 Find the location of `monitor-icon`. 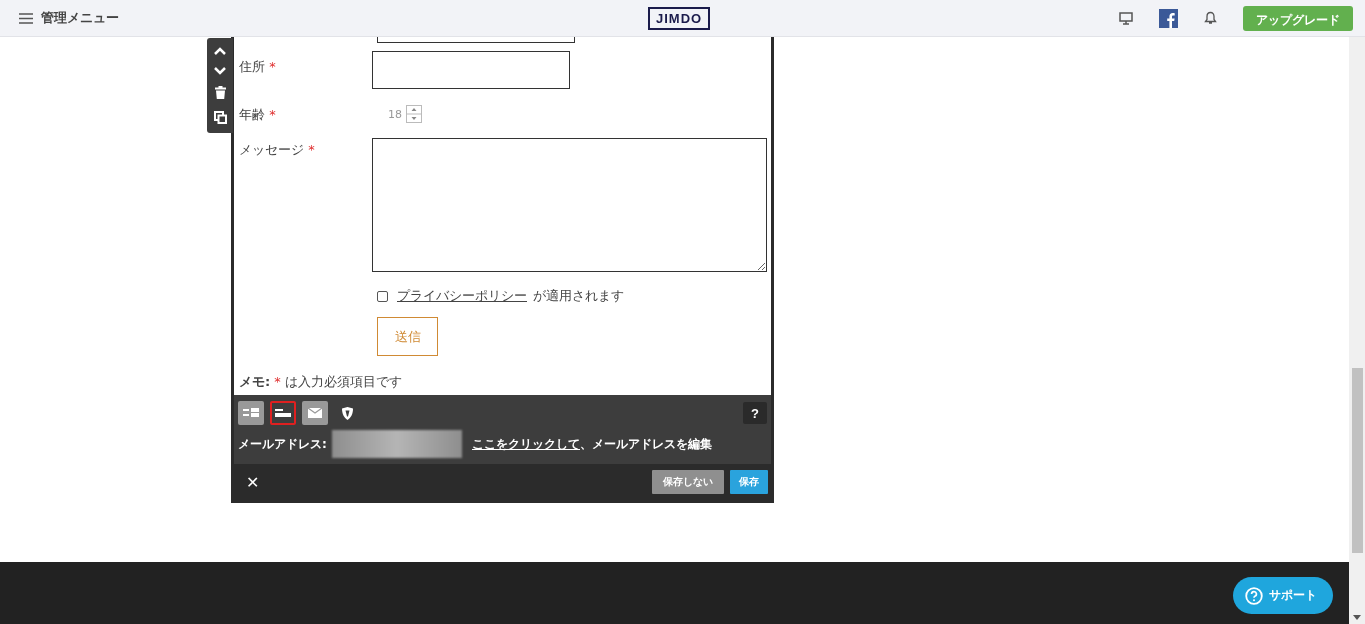

monitor-icon is located at coordinates (1126, 18).